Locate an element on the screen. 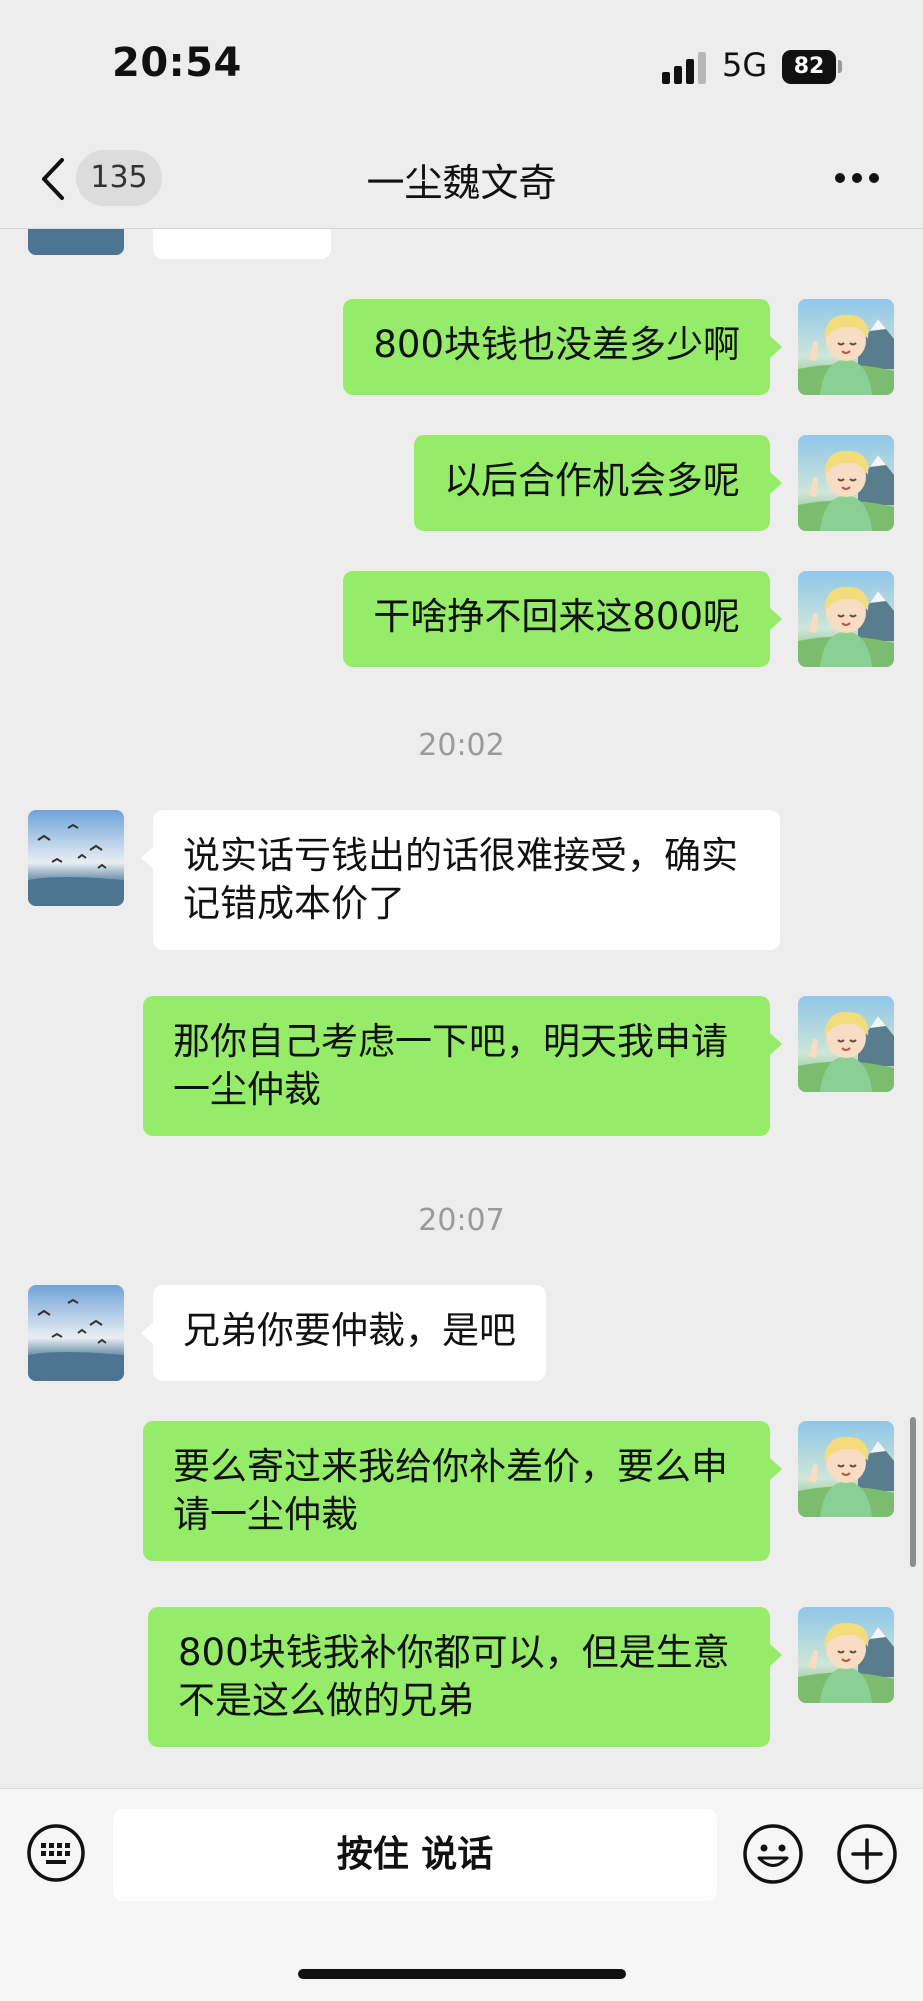  timestamp-separator: 20:07 is located at coordinates (461, 1220).